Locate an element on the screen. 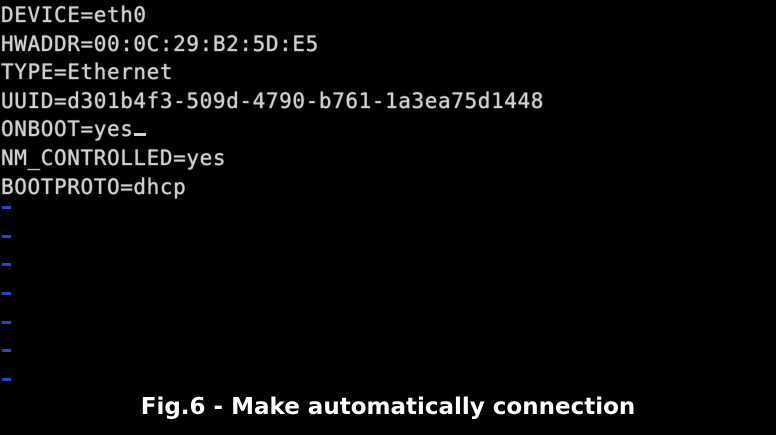 This screenshot has height=435, width=776. config-line-nm-controlled: NM_CONTROLLED=yes is located at coordinates (114, 157).